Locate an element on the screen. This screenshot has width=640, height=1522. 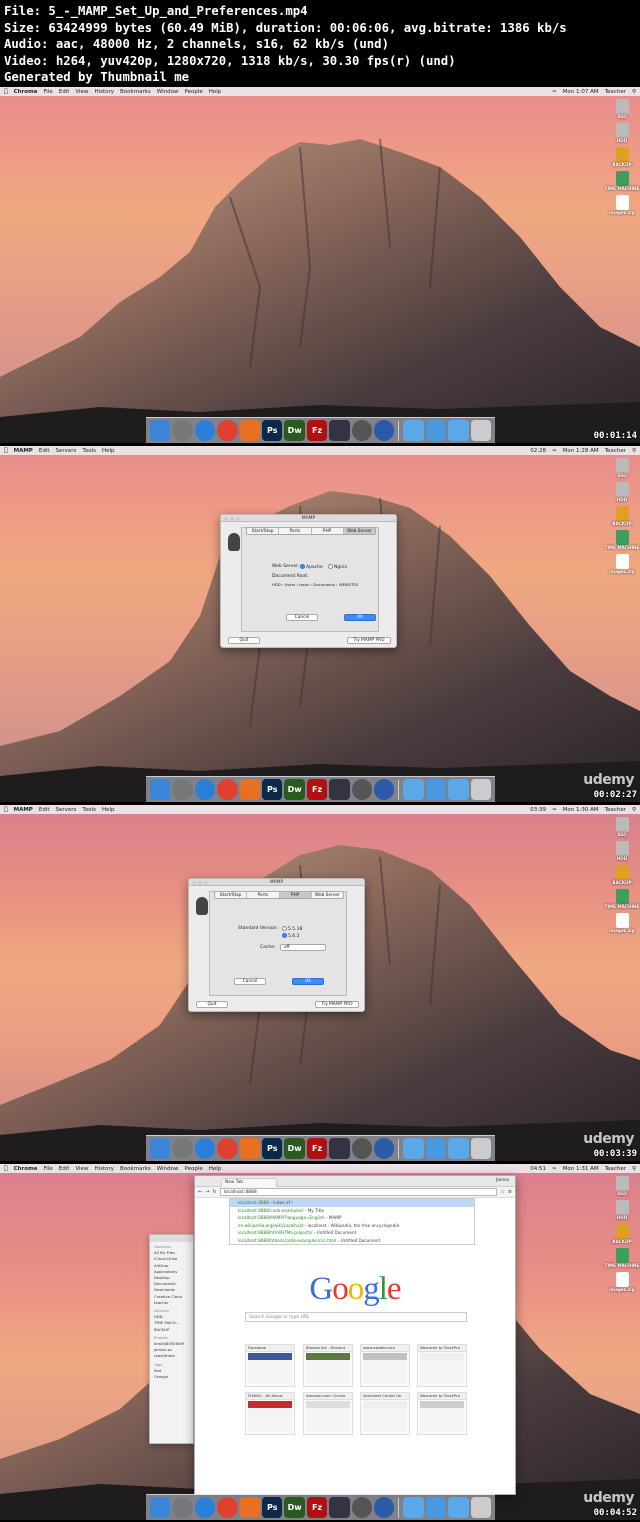
most-visited-tile: Welcome to ClockPro is located at coordinates (442, 1365).